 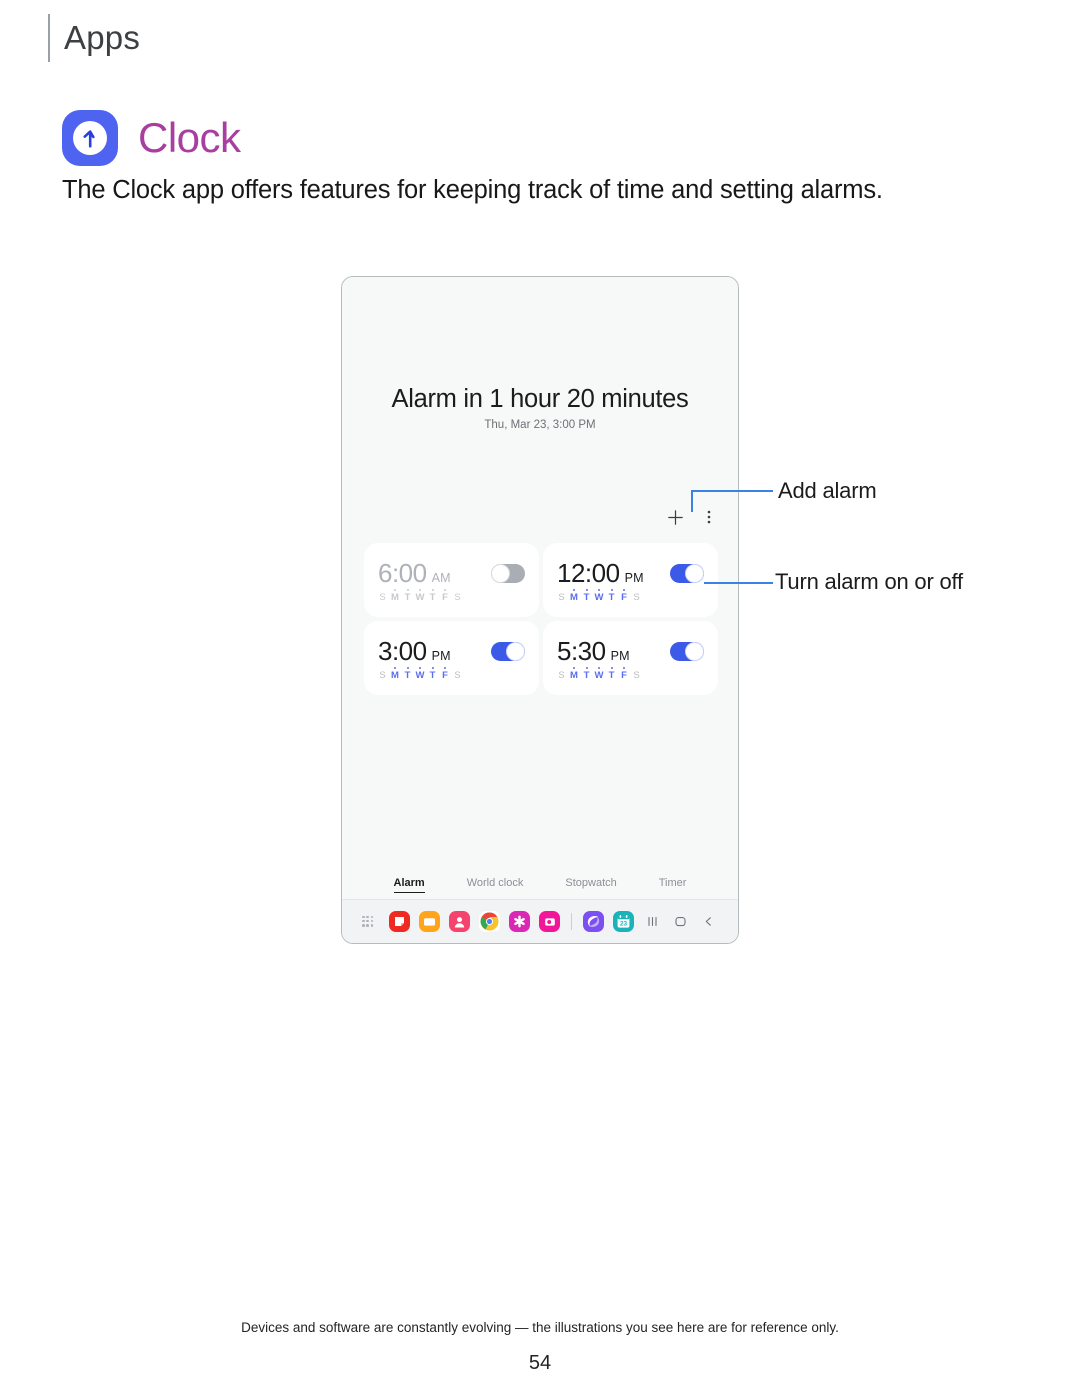 I want to click on tab-alarm: Alarm, so click(x=409, y=885).